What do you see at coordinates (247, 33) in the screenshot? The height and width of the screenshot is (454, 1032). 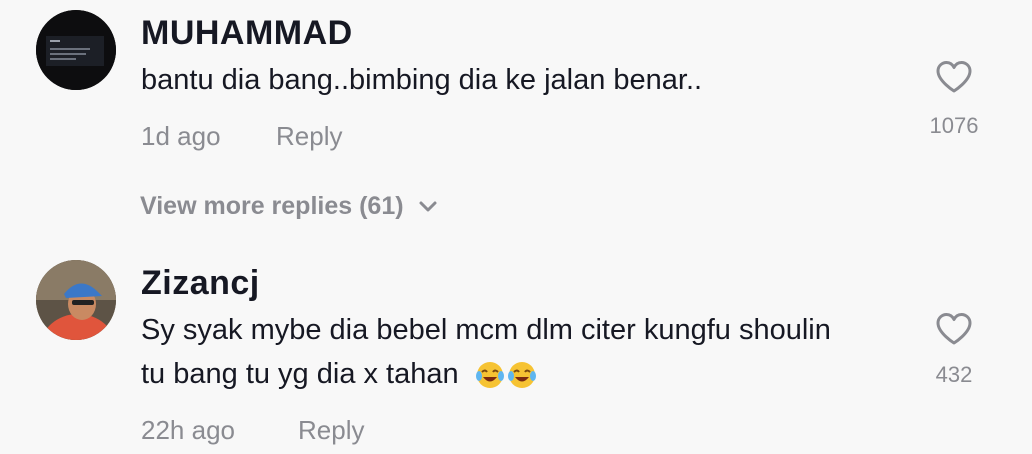 I see `comment-username: MUHAMMAD` at bounding box center [247, 33].